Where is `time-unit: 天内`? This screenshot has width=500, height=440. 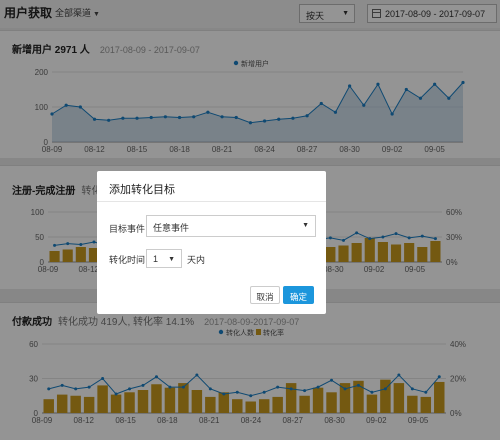 time-unit: 天内 is located at coordinates (196, 260).